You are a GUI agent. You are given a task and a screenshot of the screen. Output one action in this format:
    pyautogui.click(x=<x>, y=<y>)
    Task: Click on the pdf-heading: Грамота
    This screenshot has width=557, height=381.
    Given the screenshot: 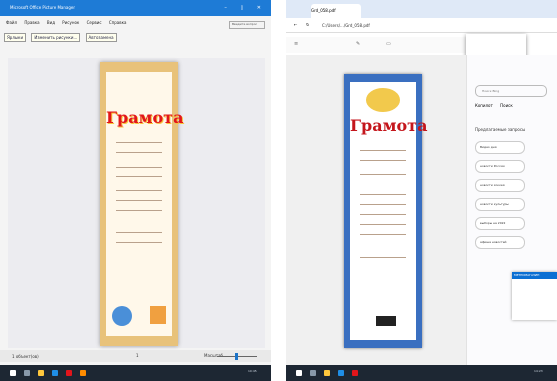 What is the action you would take?
    pyautogui.click(x=389, y=125)
    